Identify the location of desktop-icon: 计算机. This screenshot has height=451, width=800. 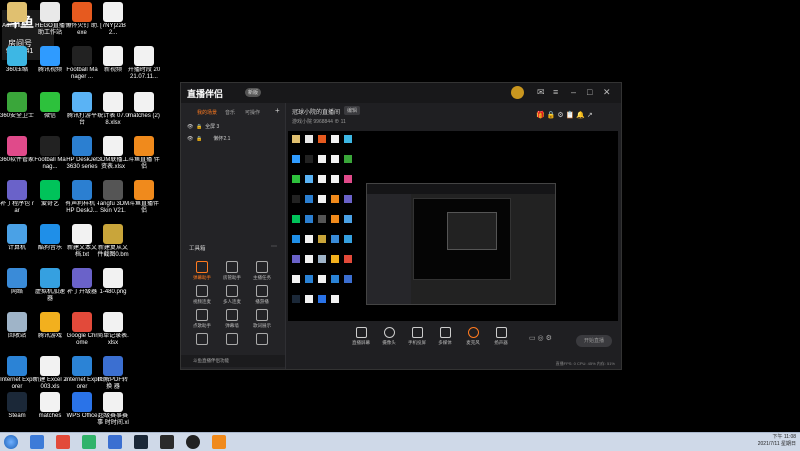
(17, 238).